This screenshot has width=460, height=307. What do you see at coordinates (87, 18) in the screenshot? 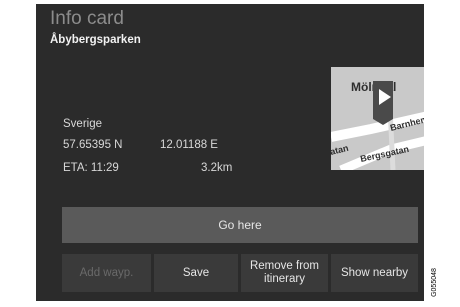
I see `page-title: Info card` at bounding box center [87, 18].